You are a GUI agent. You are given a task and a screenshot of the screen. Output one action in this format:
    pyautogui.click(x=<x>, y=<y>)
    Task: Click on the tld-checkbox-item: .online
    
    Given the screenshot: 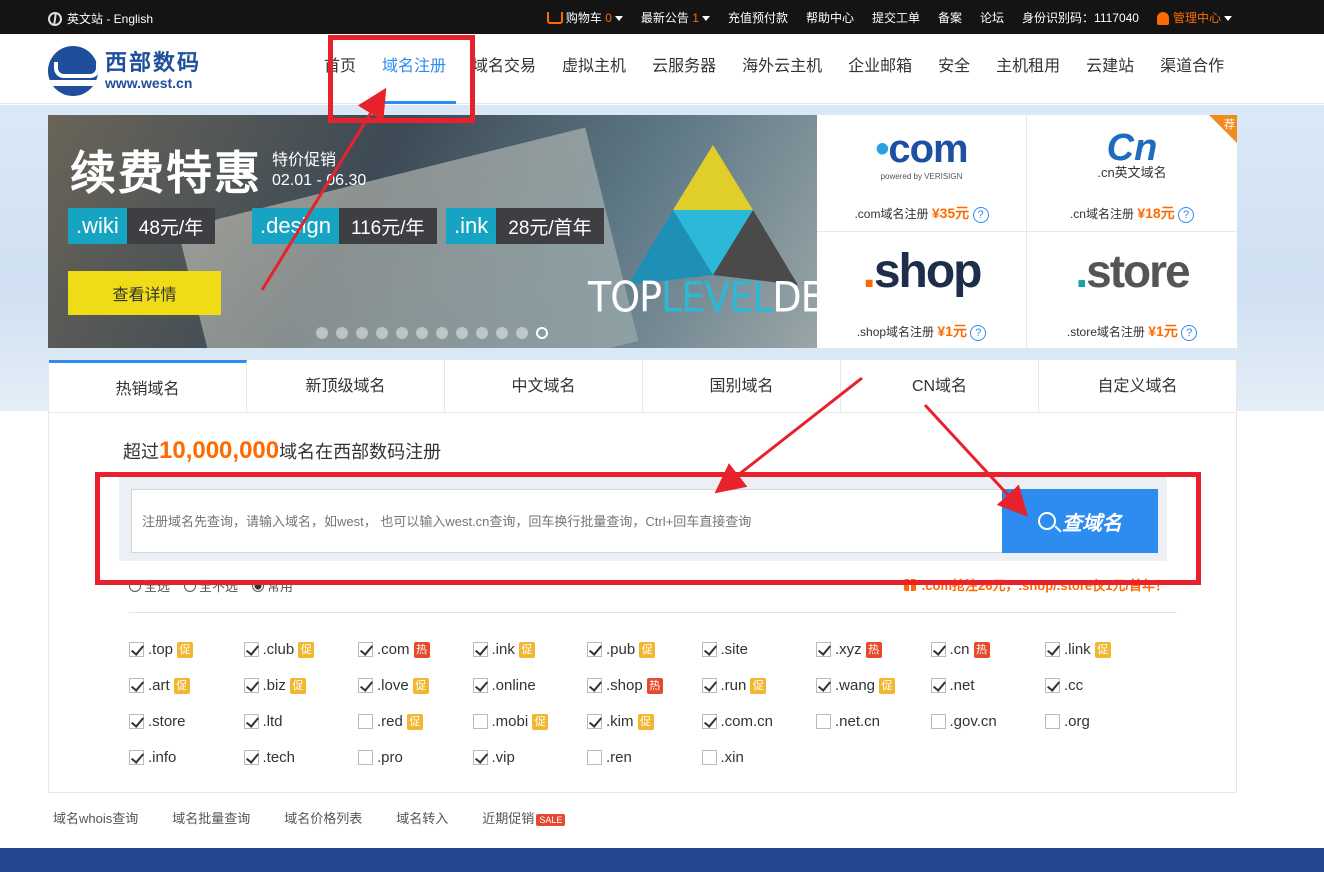 What is the action you would take?
    pyautogui.click(x=504, y=685)
    